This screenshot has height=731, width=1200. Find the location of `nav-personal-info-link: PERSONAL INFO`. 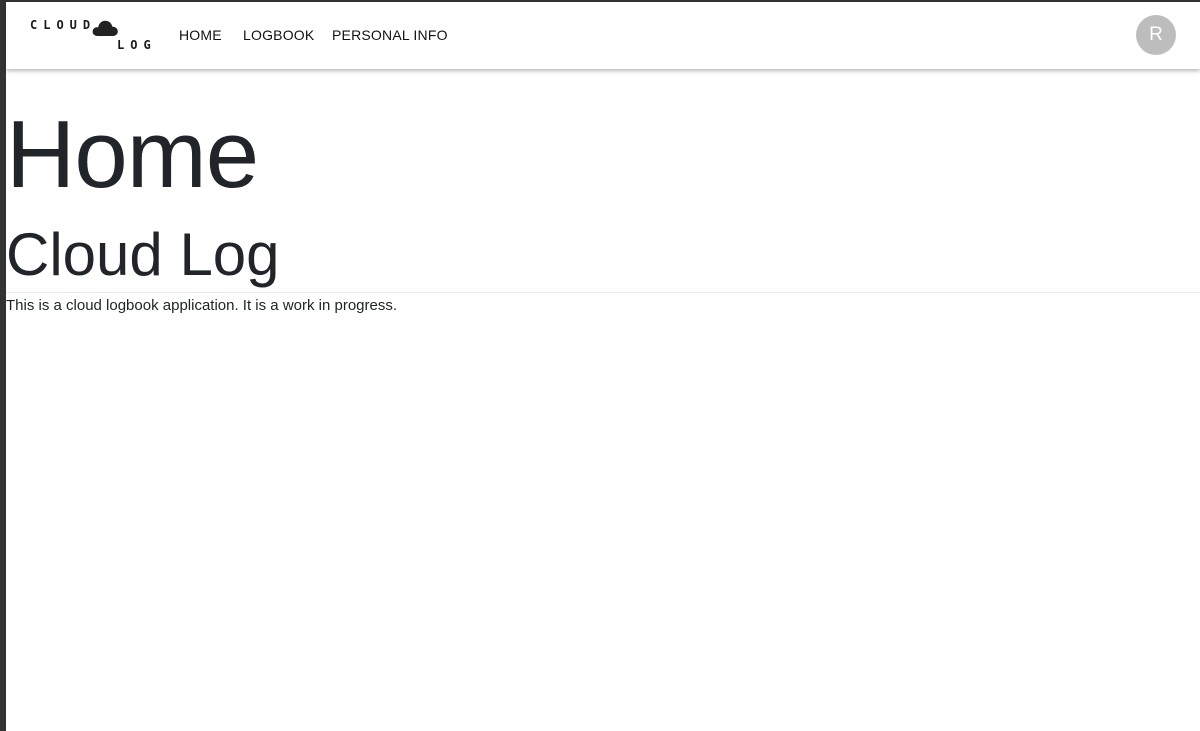

nav-personal-info-link: PERSONAL INFO is located at coordinates (390, 35).